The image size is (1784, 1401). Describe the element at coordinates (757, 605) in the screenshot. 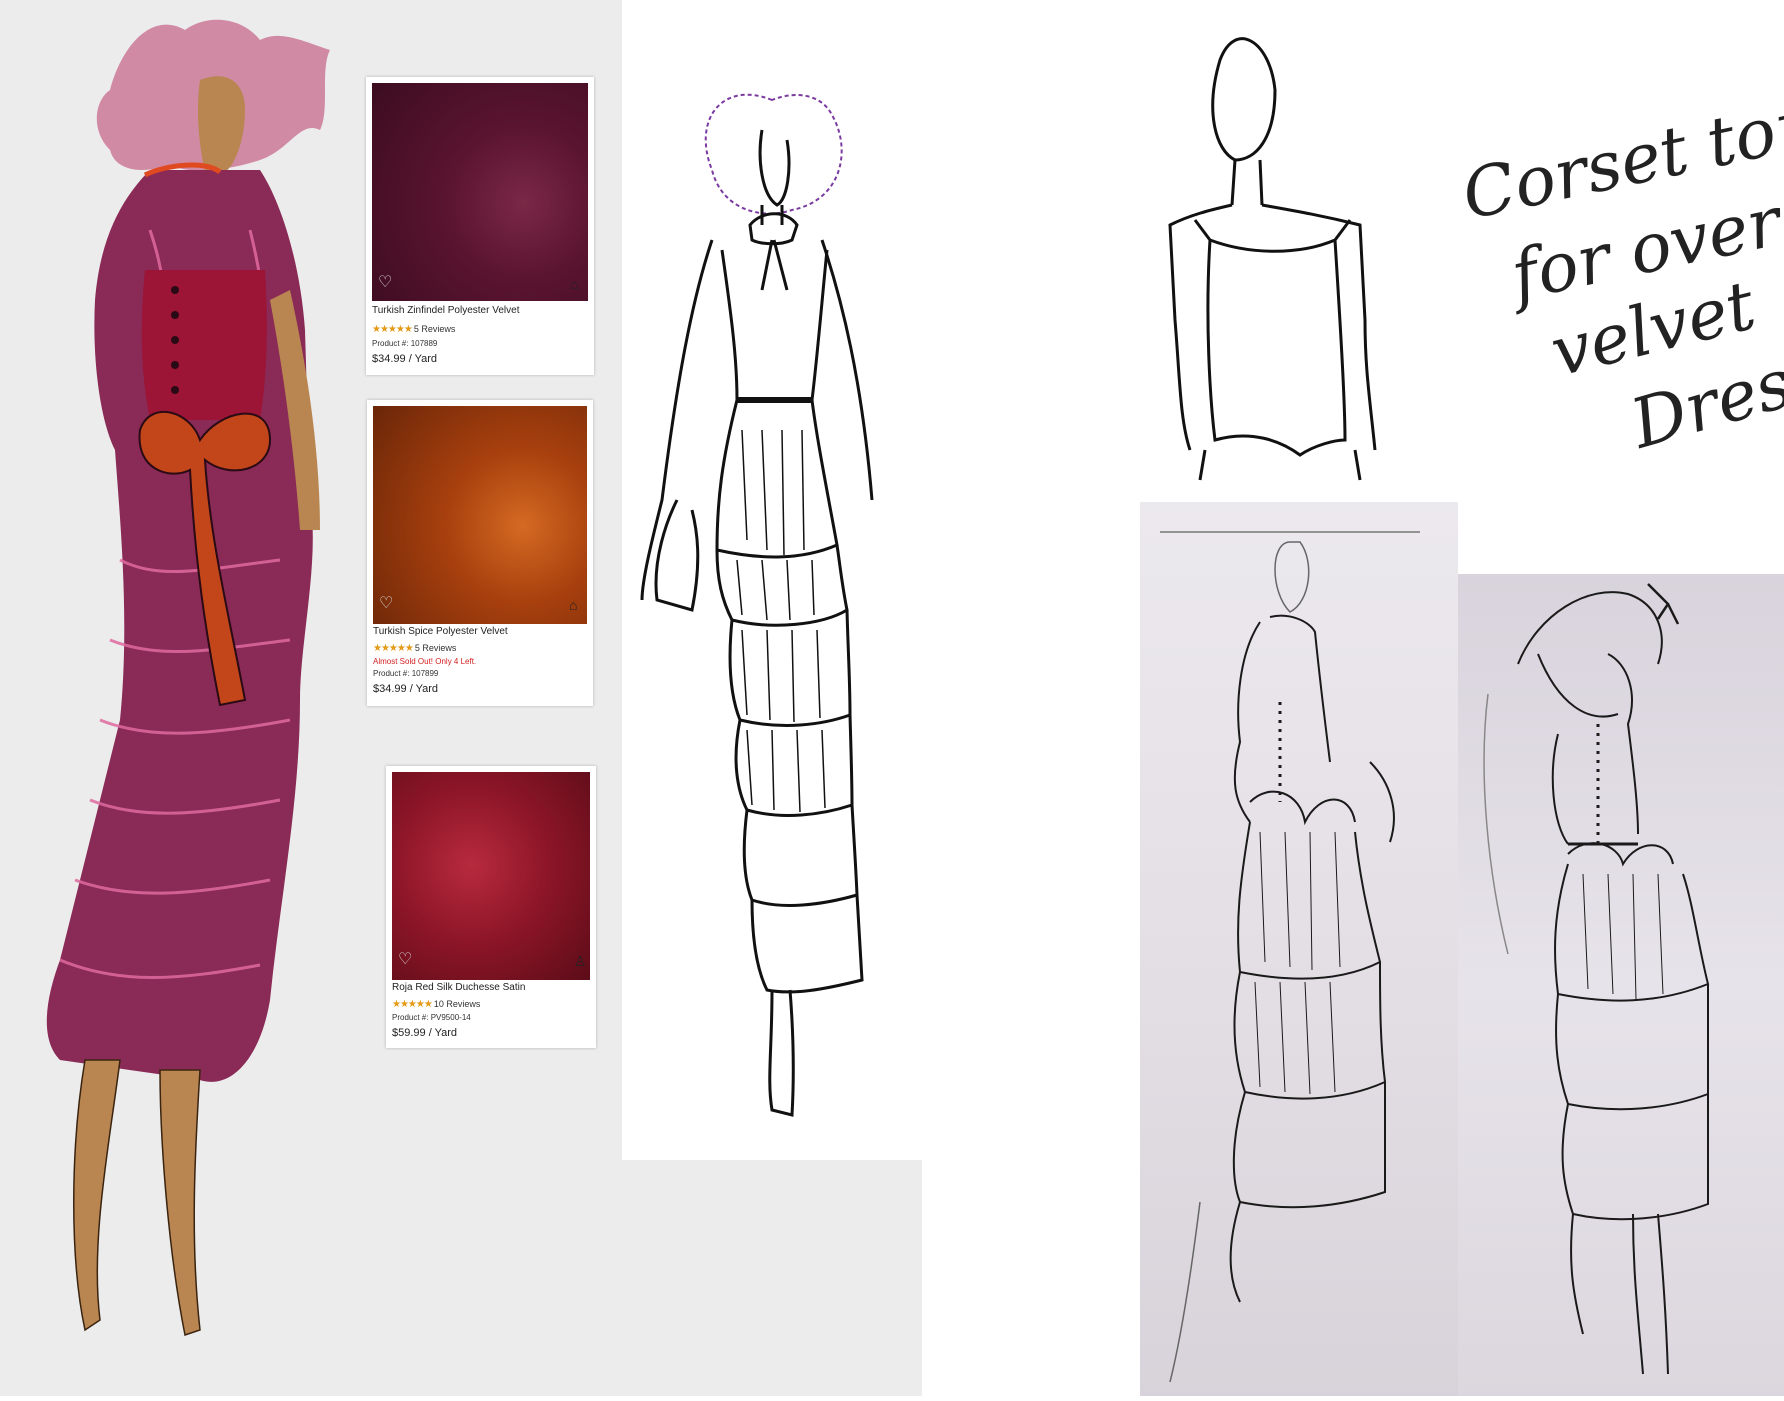

I see `front-view-line-sketch` at that location.